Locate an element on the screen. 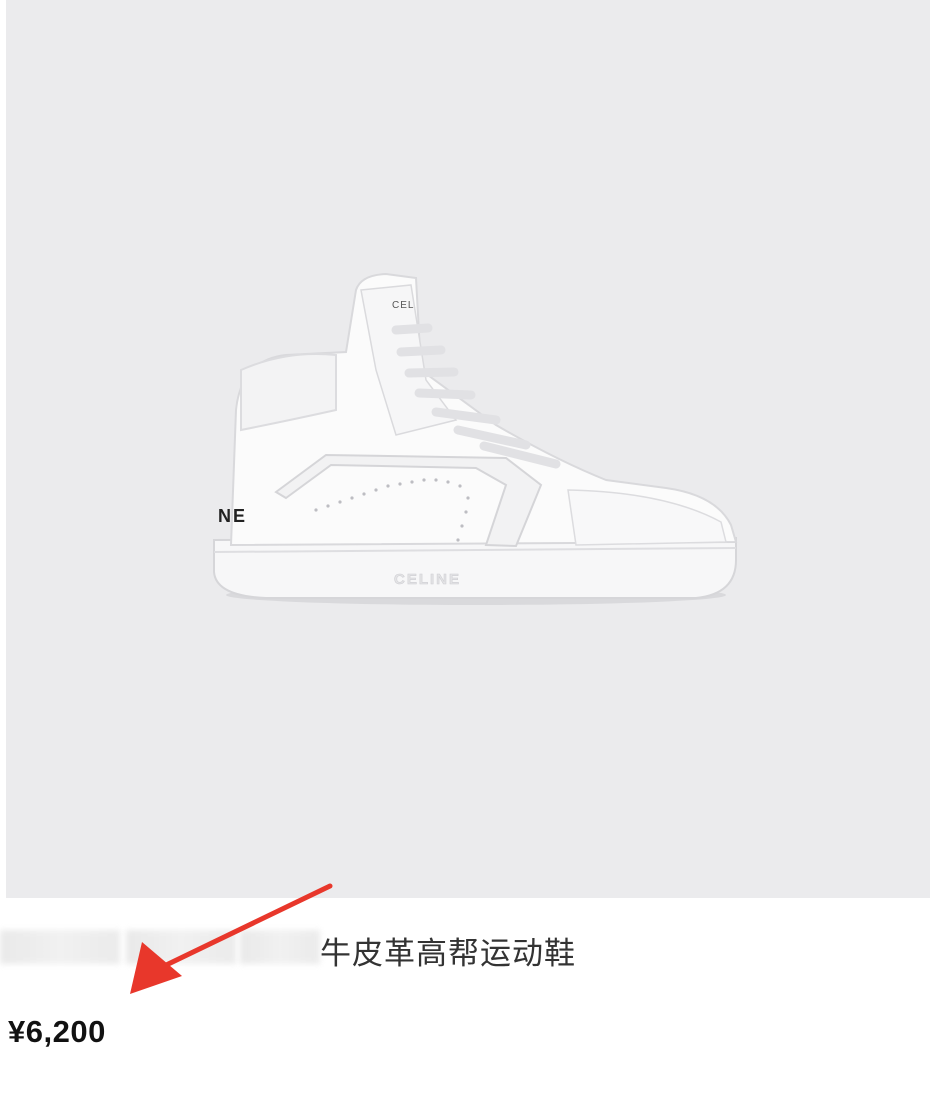 The width and height of the screenshot is (936, 1102). sole-logo-text: CELINE is located at coordinates (427, 579).